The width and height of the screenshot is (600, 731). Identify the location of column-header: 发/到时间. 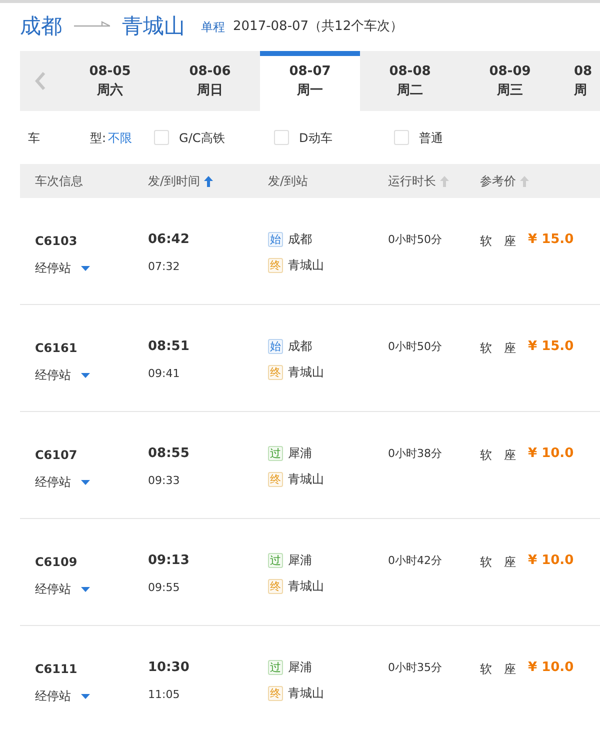
(174, 181).